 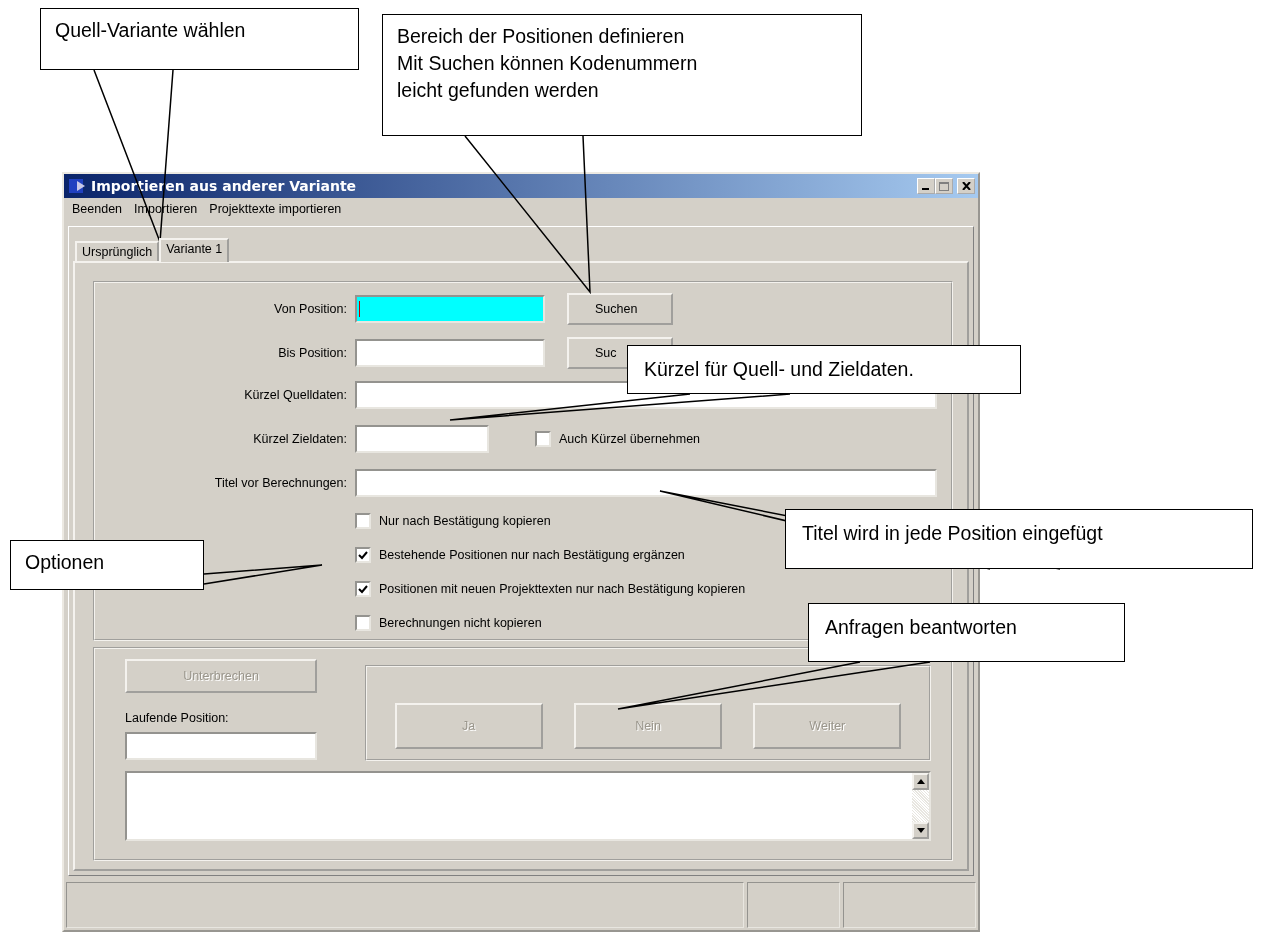 I want to click on field-label: Bis Position:, so click(x=312, y=353).